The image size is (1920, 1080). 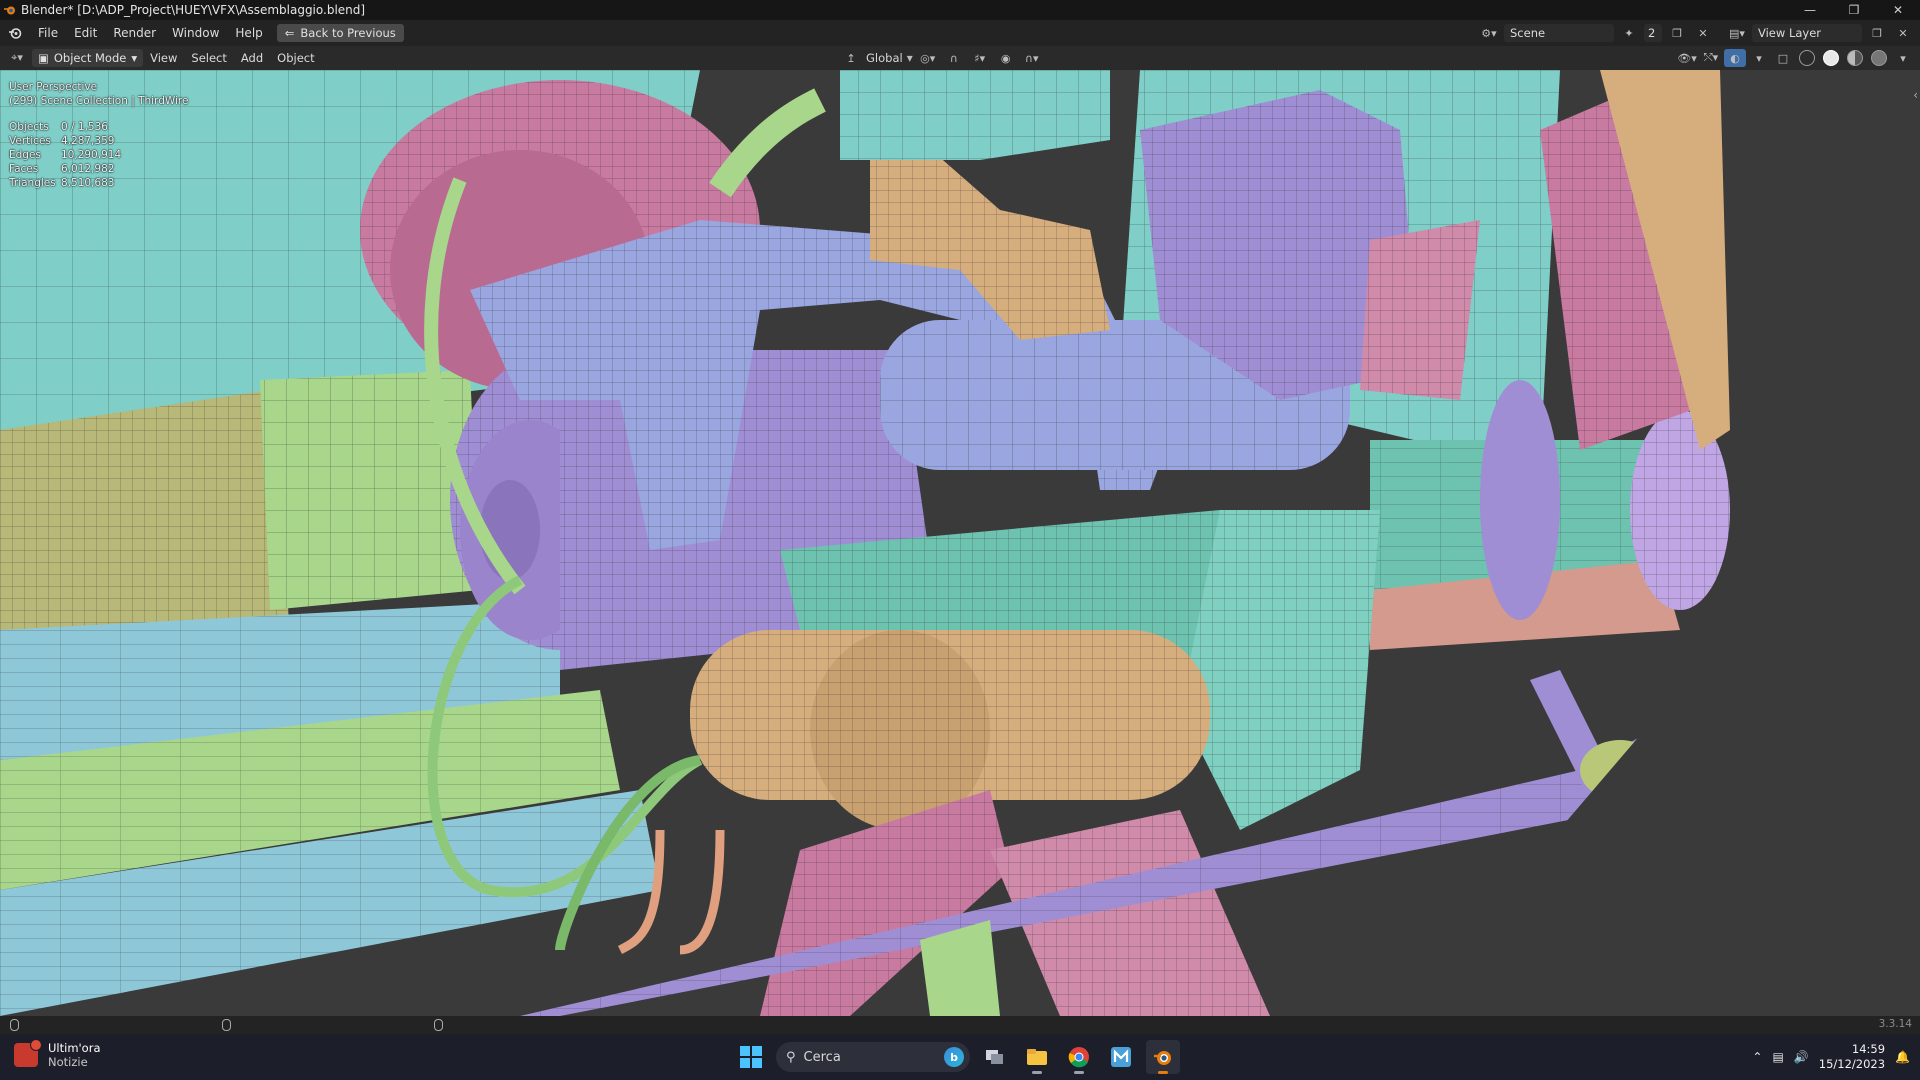 I want to click on stat-row: Faces 6,012,982, so click(x=62, y=169).